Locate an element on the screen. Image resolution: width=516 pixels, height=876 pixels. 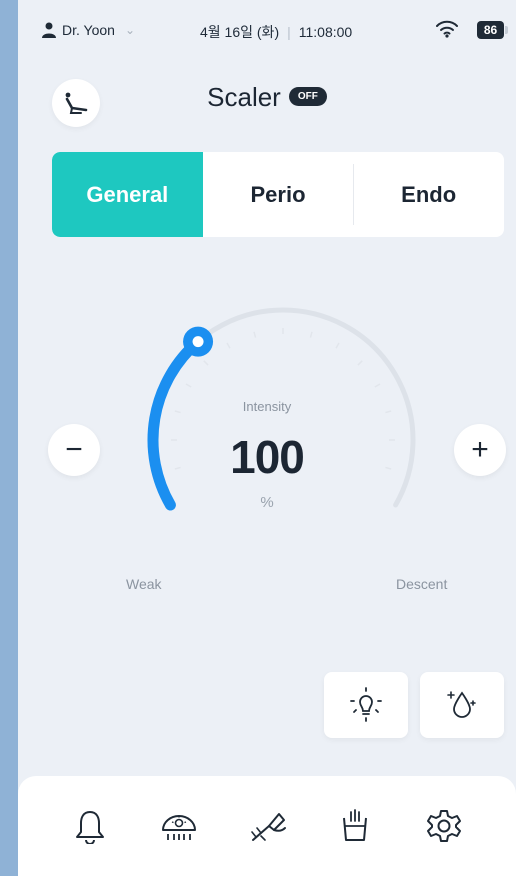
nav-cup is located at coordinates (355, 826).